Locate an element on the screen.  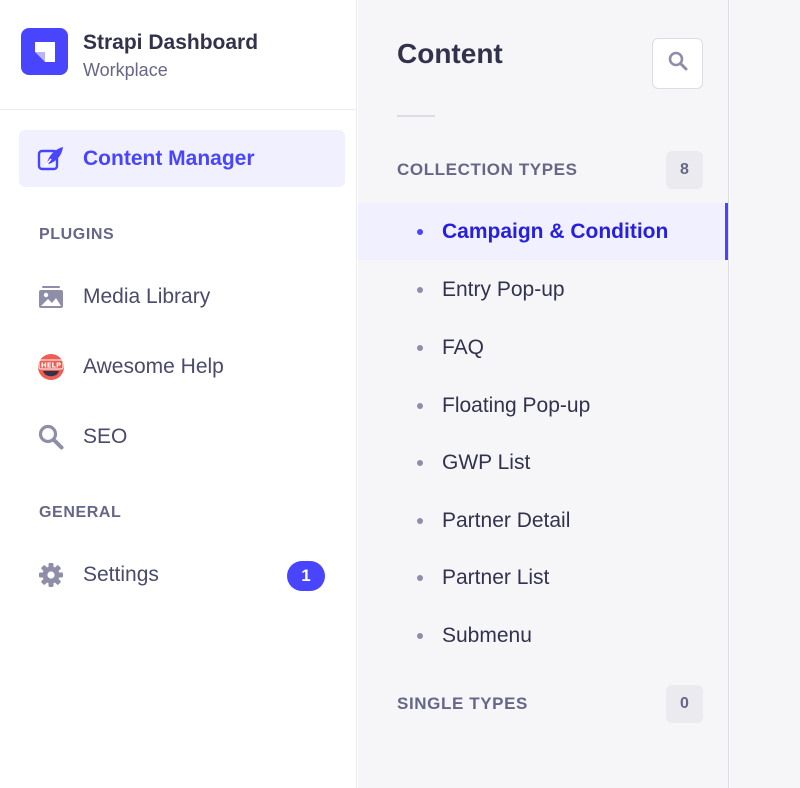
collection-link-label: FAQ is located at coordinates (463, 347).